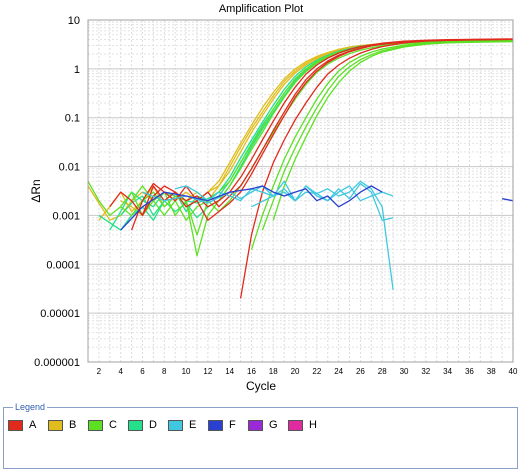 This screenshot has width=521, height=473. I want to click on legend-item-c: C, so click(108, 425).